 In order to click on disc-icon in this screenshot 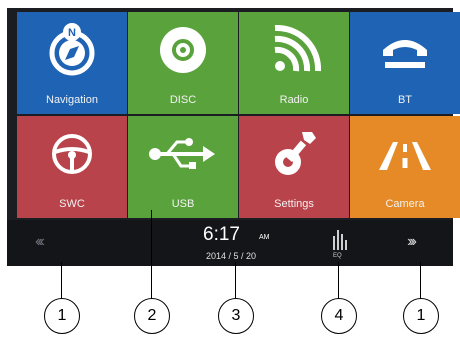, I will do `click(183, 50)`.